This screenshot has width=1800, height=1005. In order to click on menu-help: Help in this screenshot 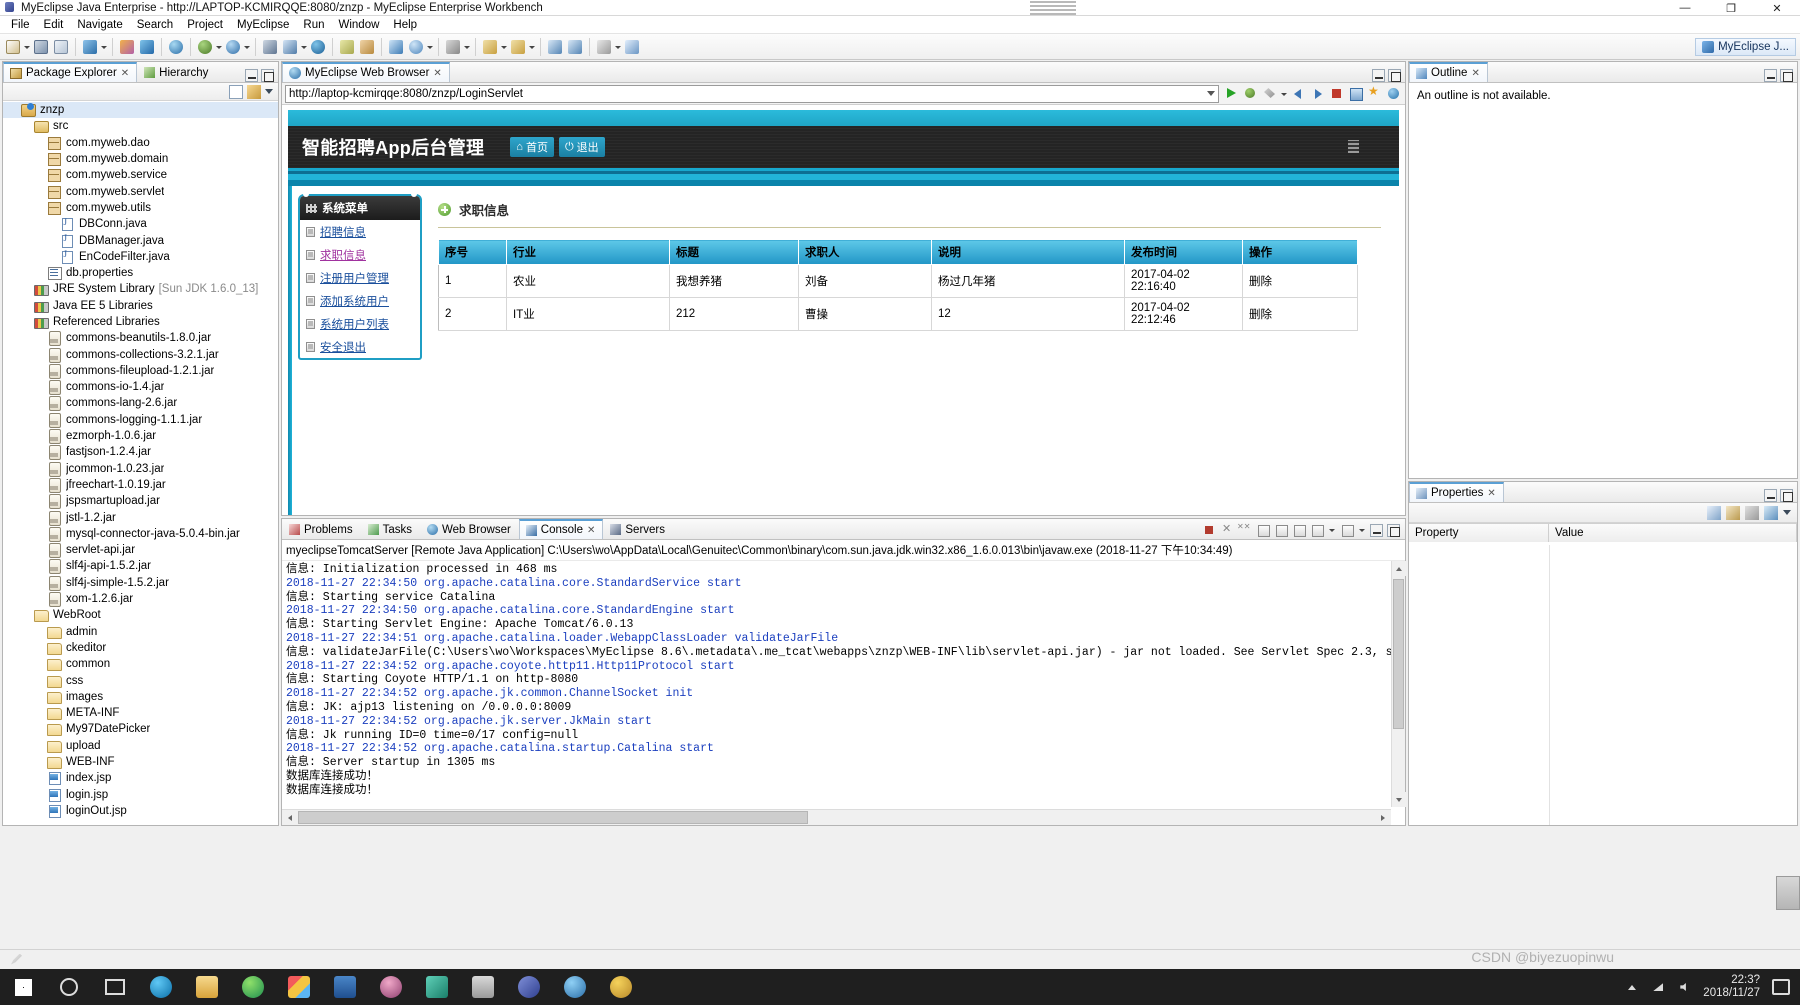, I will do `click(405, 25)`.